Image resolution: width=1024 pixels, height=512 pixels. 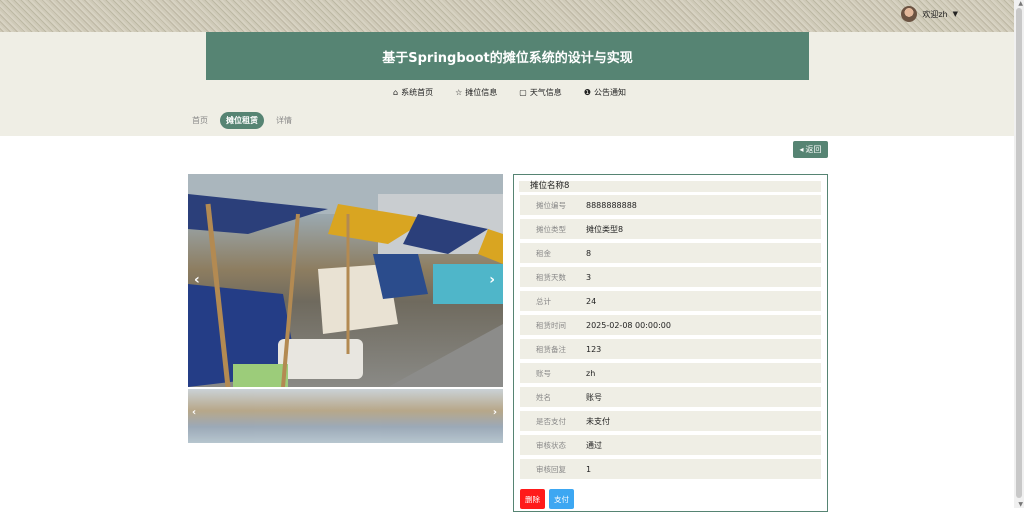 What do you see at coordinates (670, 186) in the screenshot?
I see `stall-name: 摊位名称8` at bounding box center [670, 186].